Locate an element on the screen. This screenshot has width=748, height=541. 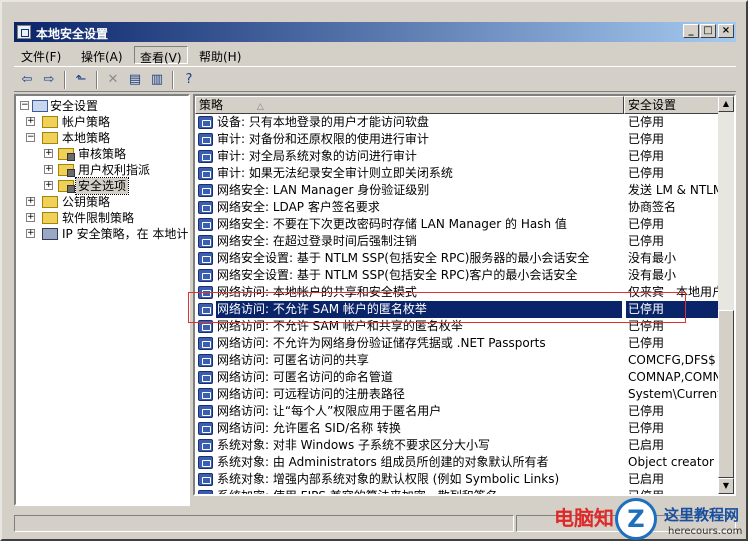
policy-row: 系统加密: 使用 FIPS 兼容的算法来加密，散列和签名已停用 is located at coordinates (458, 491).